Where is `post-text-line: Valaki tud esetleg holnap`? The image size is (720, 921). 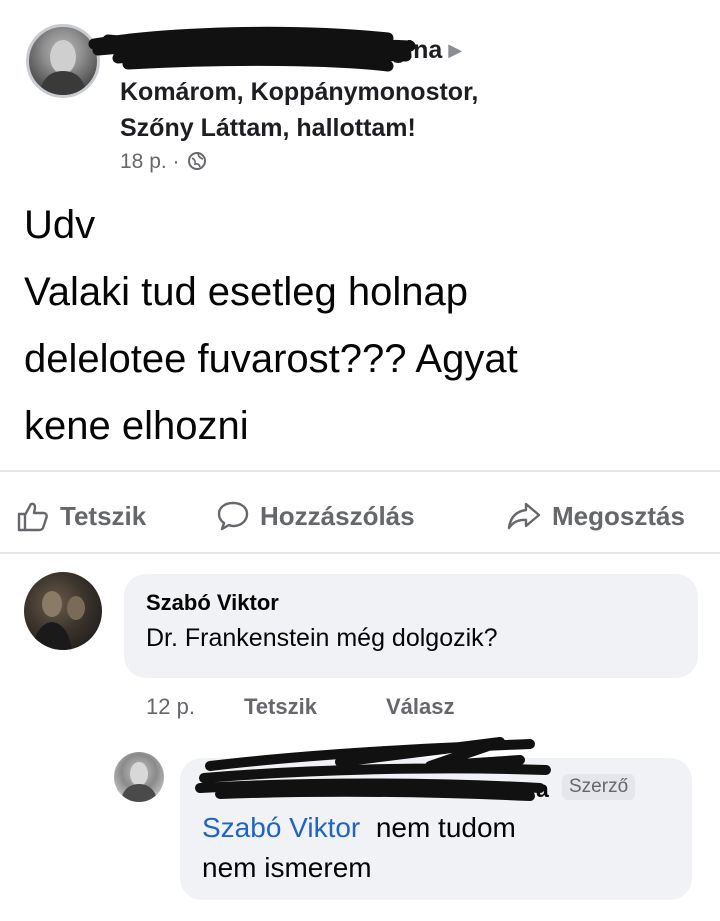 post-text-line: Valaki tud esetleg holnap is located at coordinates (246, 292).